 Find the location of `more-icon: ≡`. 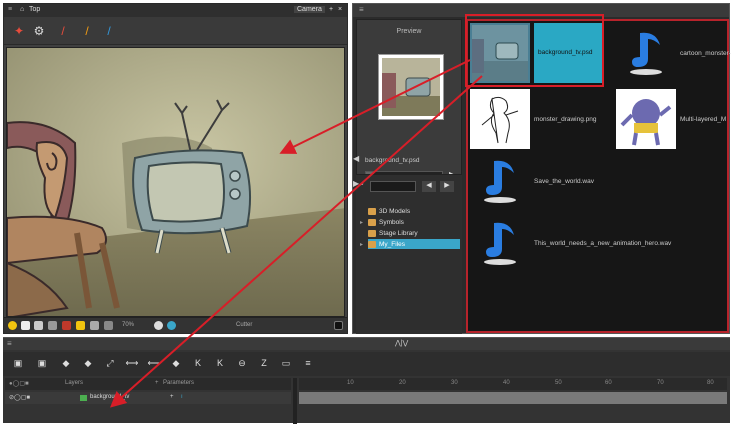

more-icon: ≡ is located at coordinates (308, 363).